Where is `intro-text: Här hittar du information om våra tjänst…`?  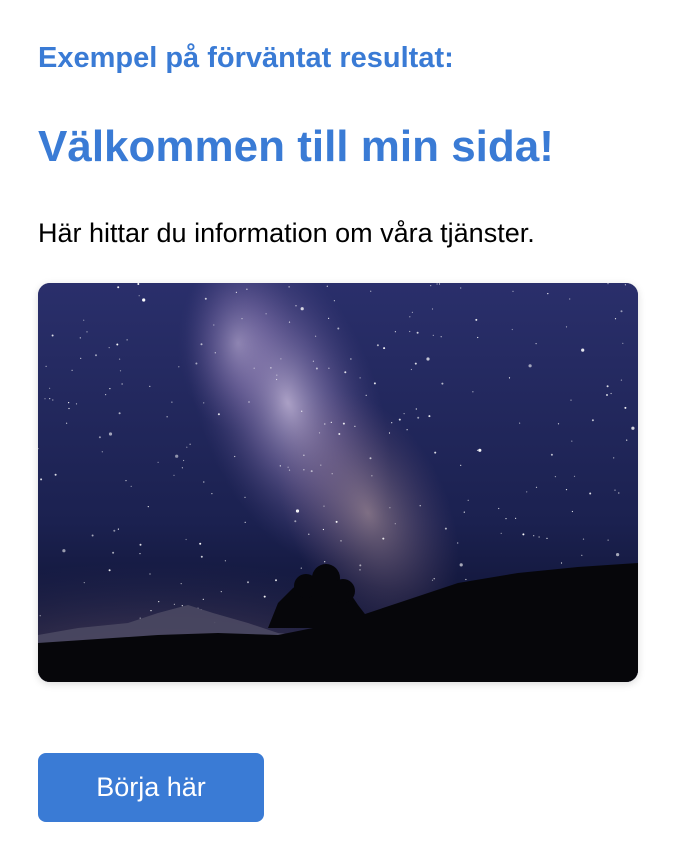
intro-text: Här hittar du information om våra tjänst… is located at coordinates (286, 233).